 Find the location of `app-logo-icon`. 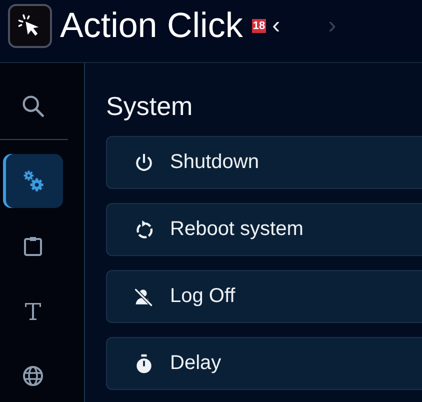

app-logo-icon is located at coordinates (30, 26).